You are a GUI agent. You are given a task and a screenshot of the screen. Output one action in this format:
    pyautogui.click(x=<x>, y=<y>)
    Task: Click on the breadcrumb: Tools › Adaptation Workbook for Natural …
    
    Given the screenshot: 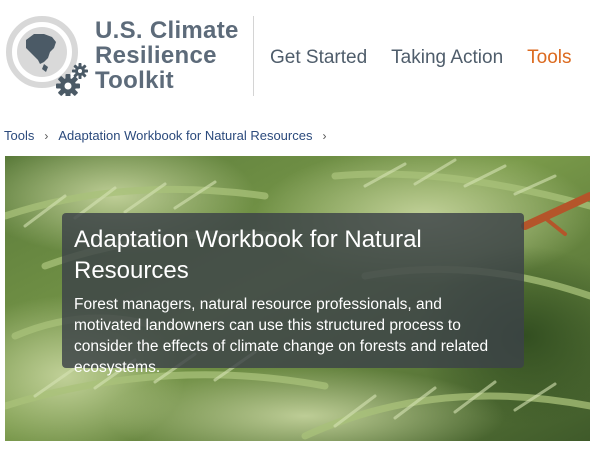 What is the action you would take?
    pyautogui.click(x=170, y=135)
    